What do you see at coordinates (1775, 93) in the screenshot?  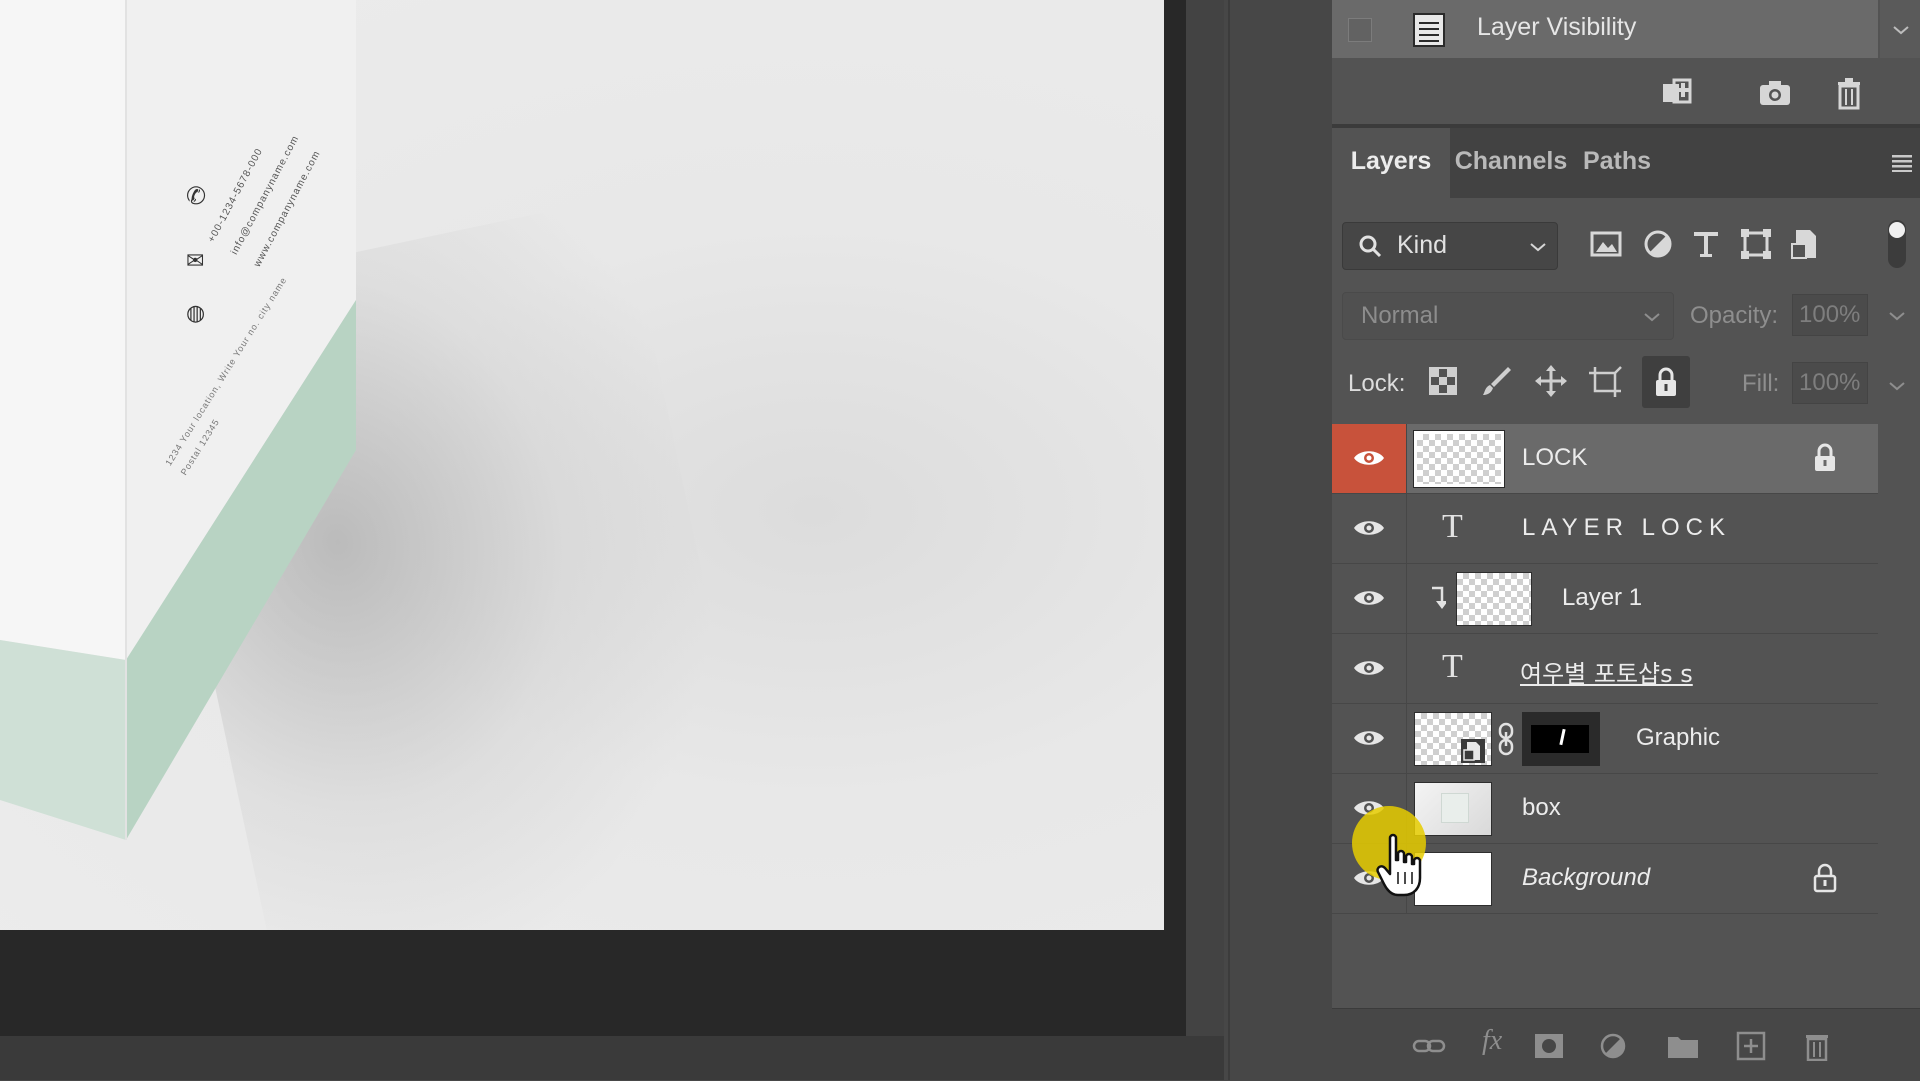 I see `camera-snapshot-icon` at bounding box center [1775, 93].